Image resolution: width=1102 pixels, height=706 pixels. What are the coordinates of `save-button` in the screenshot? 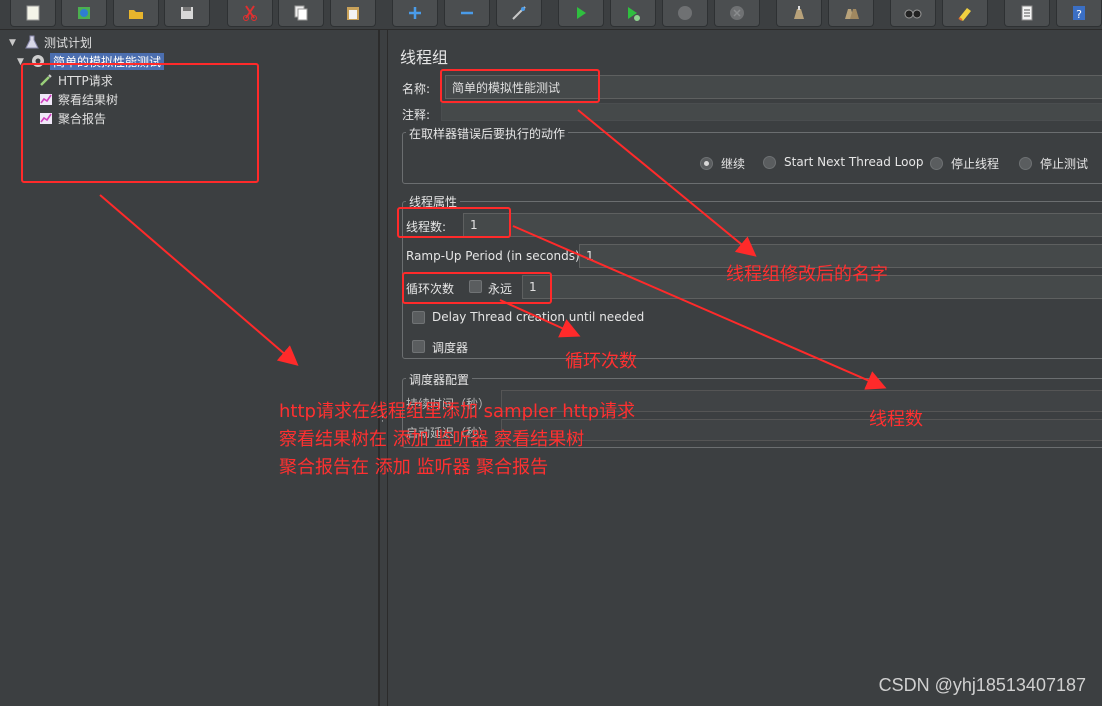 It's located at (187, 13).